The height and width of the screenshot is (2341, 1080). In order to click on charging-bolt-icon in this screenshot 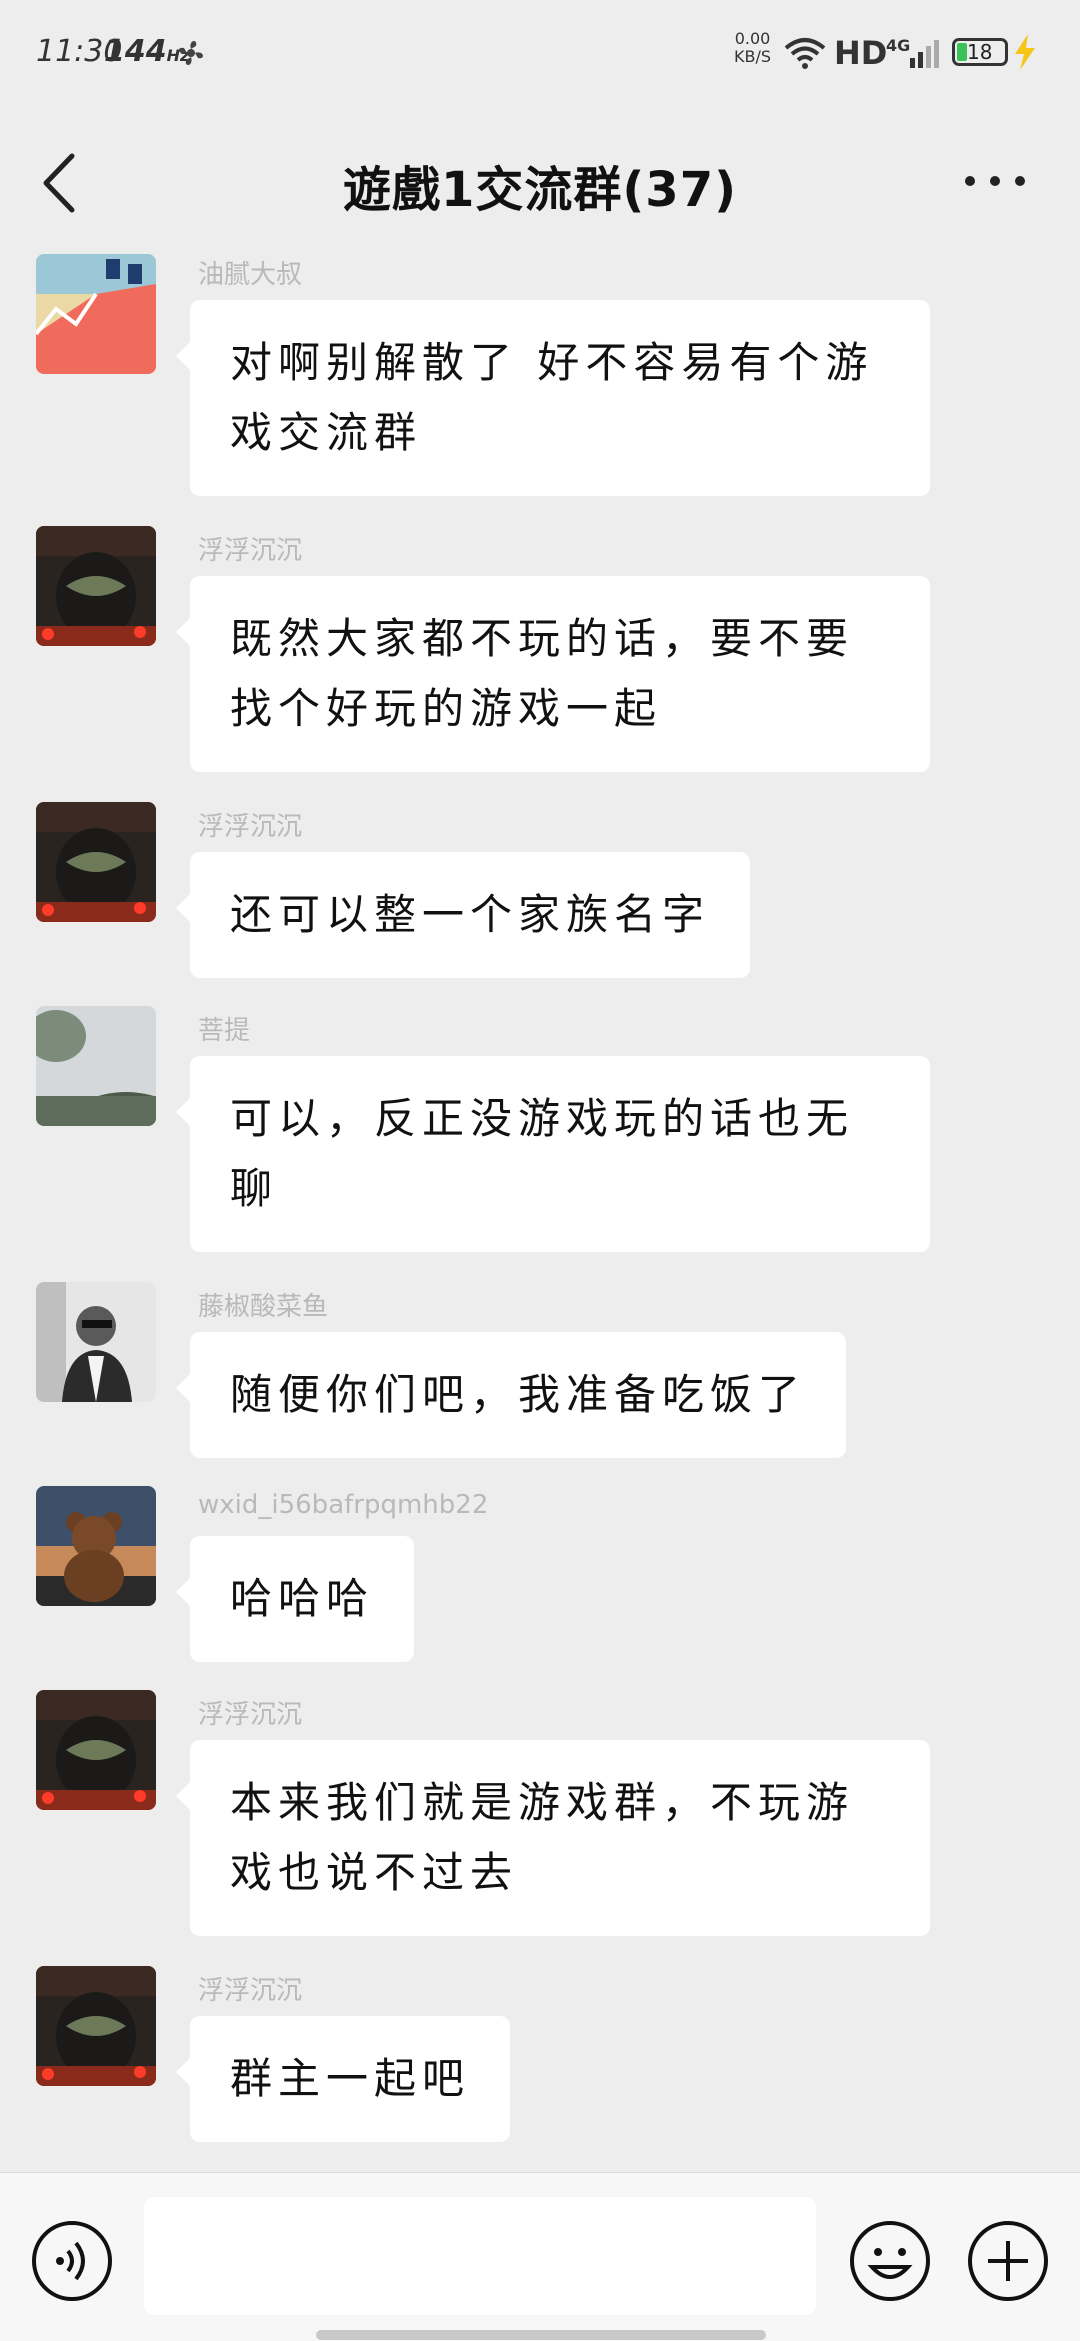, I will do `click(1025, 52)`.